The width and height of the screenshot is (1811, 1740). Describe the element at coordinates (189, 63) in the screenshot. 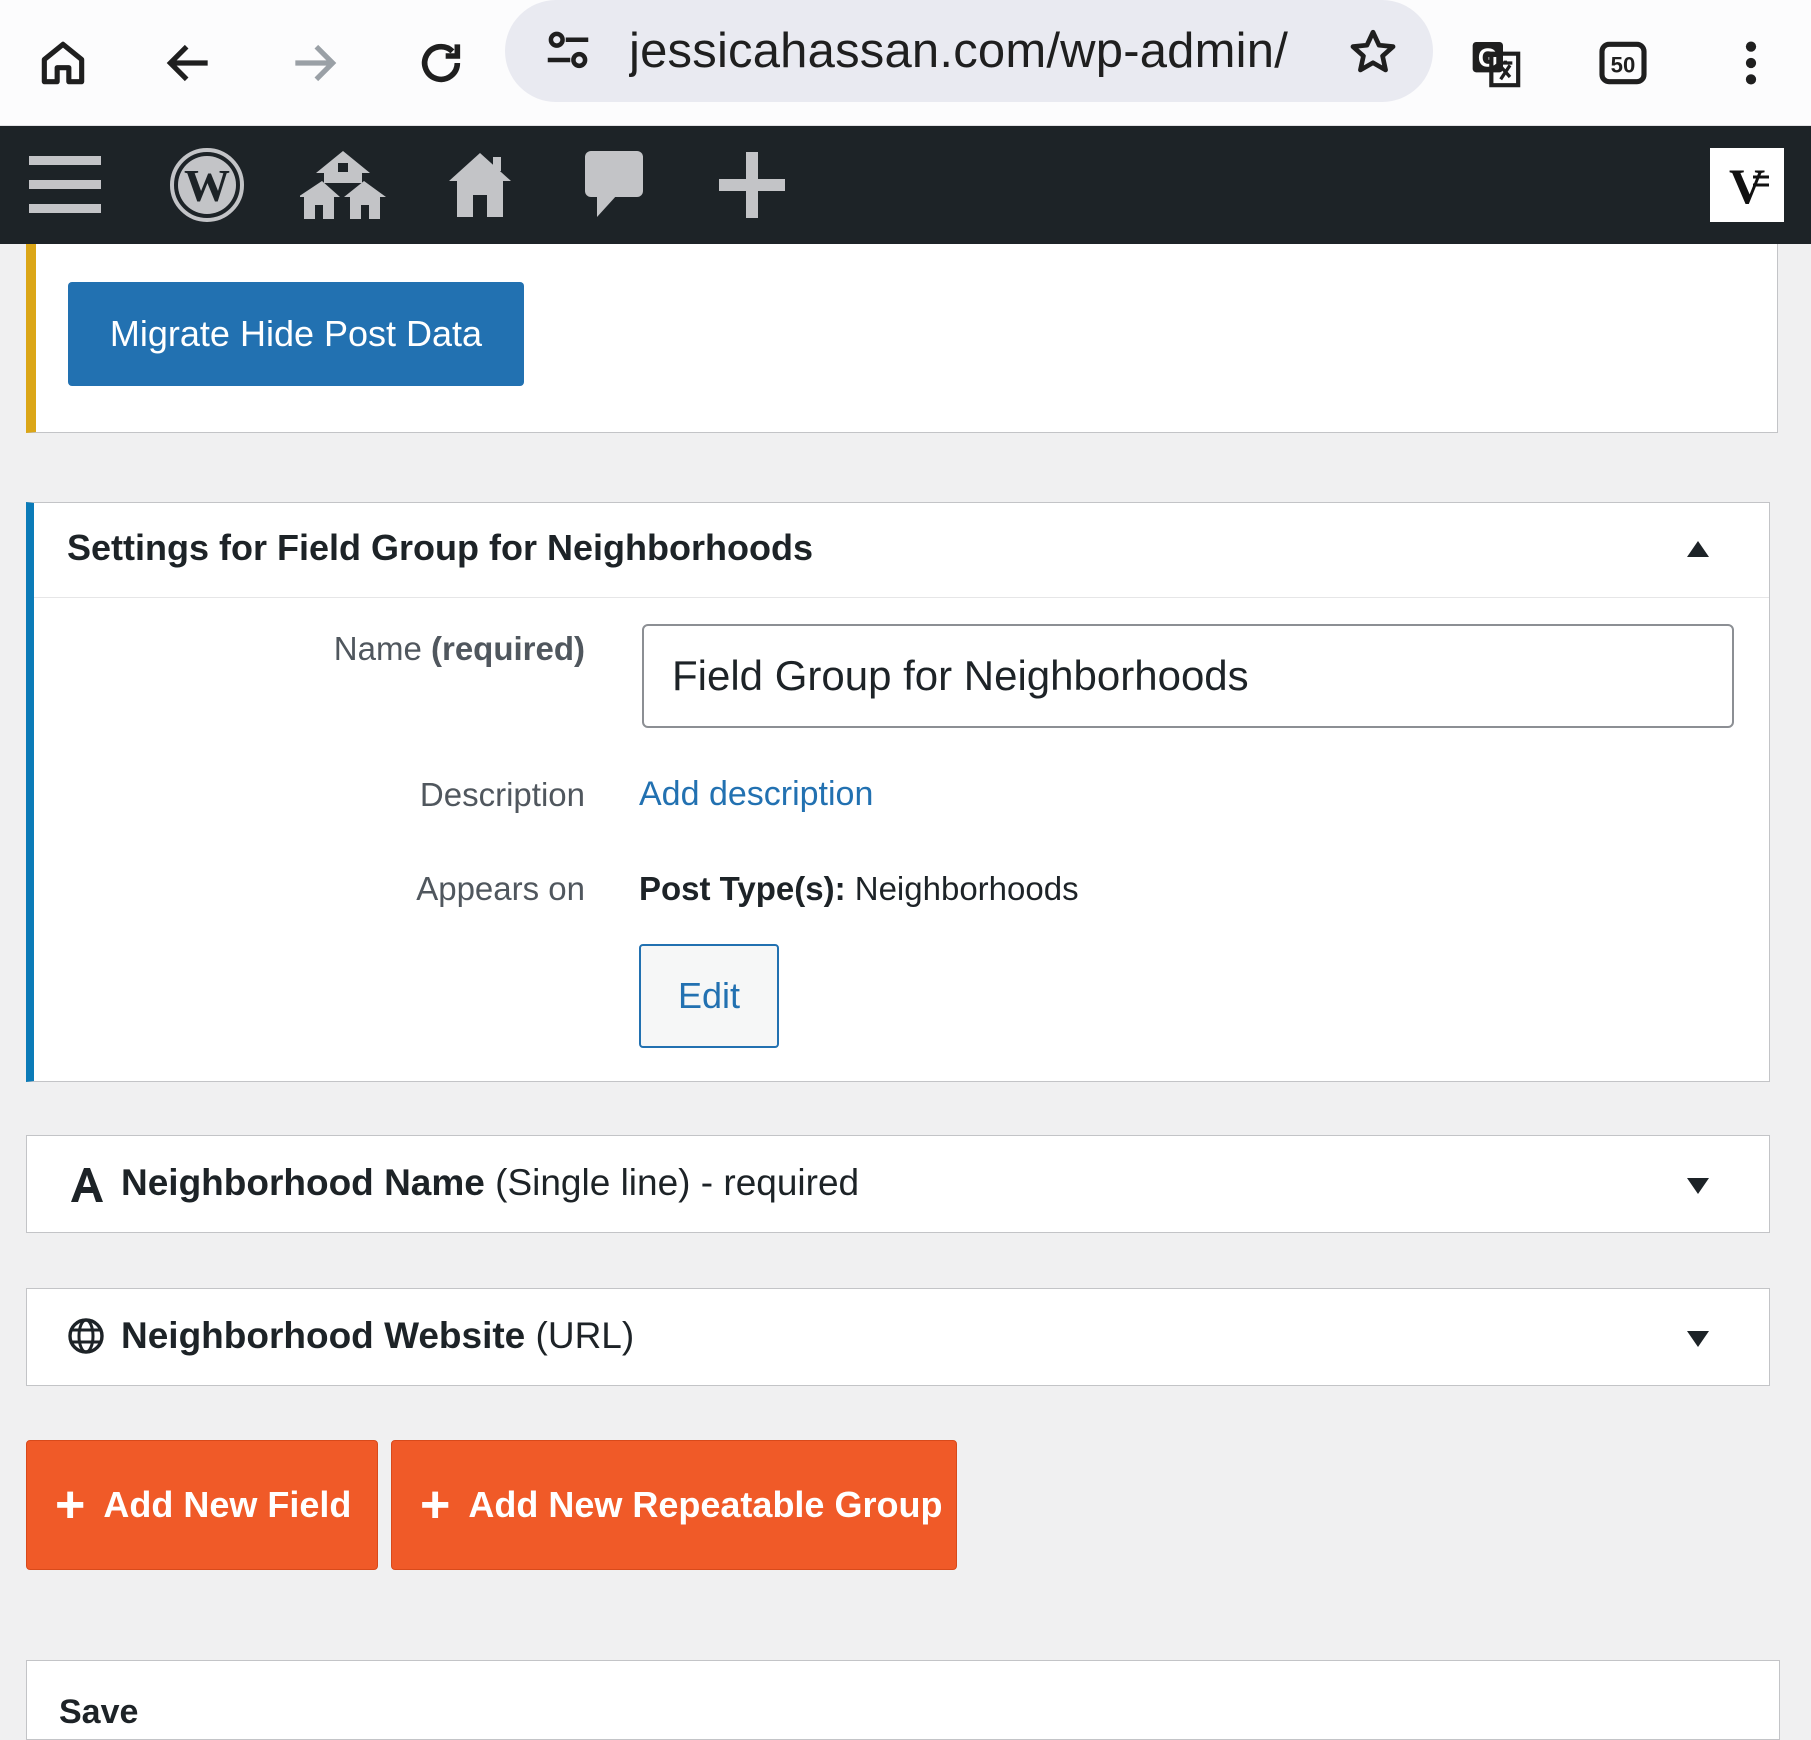

I see `back-arrow-icon` at that location.